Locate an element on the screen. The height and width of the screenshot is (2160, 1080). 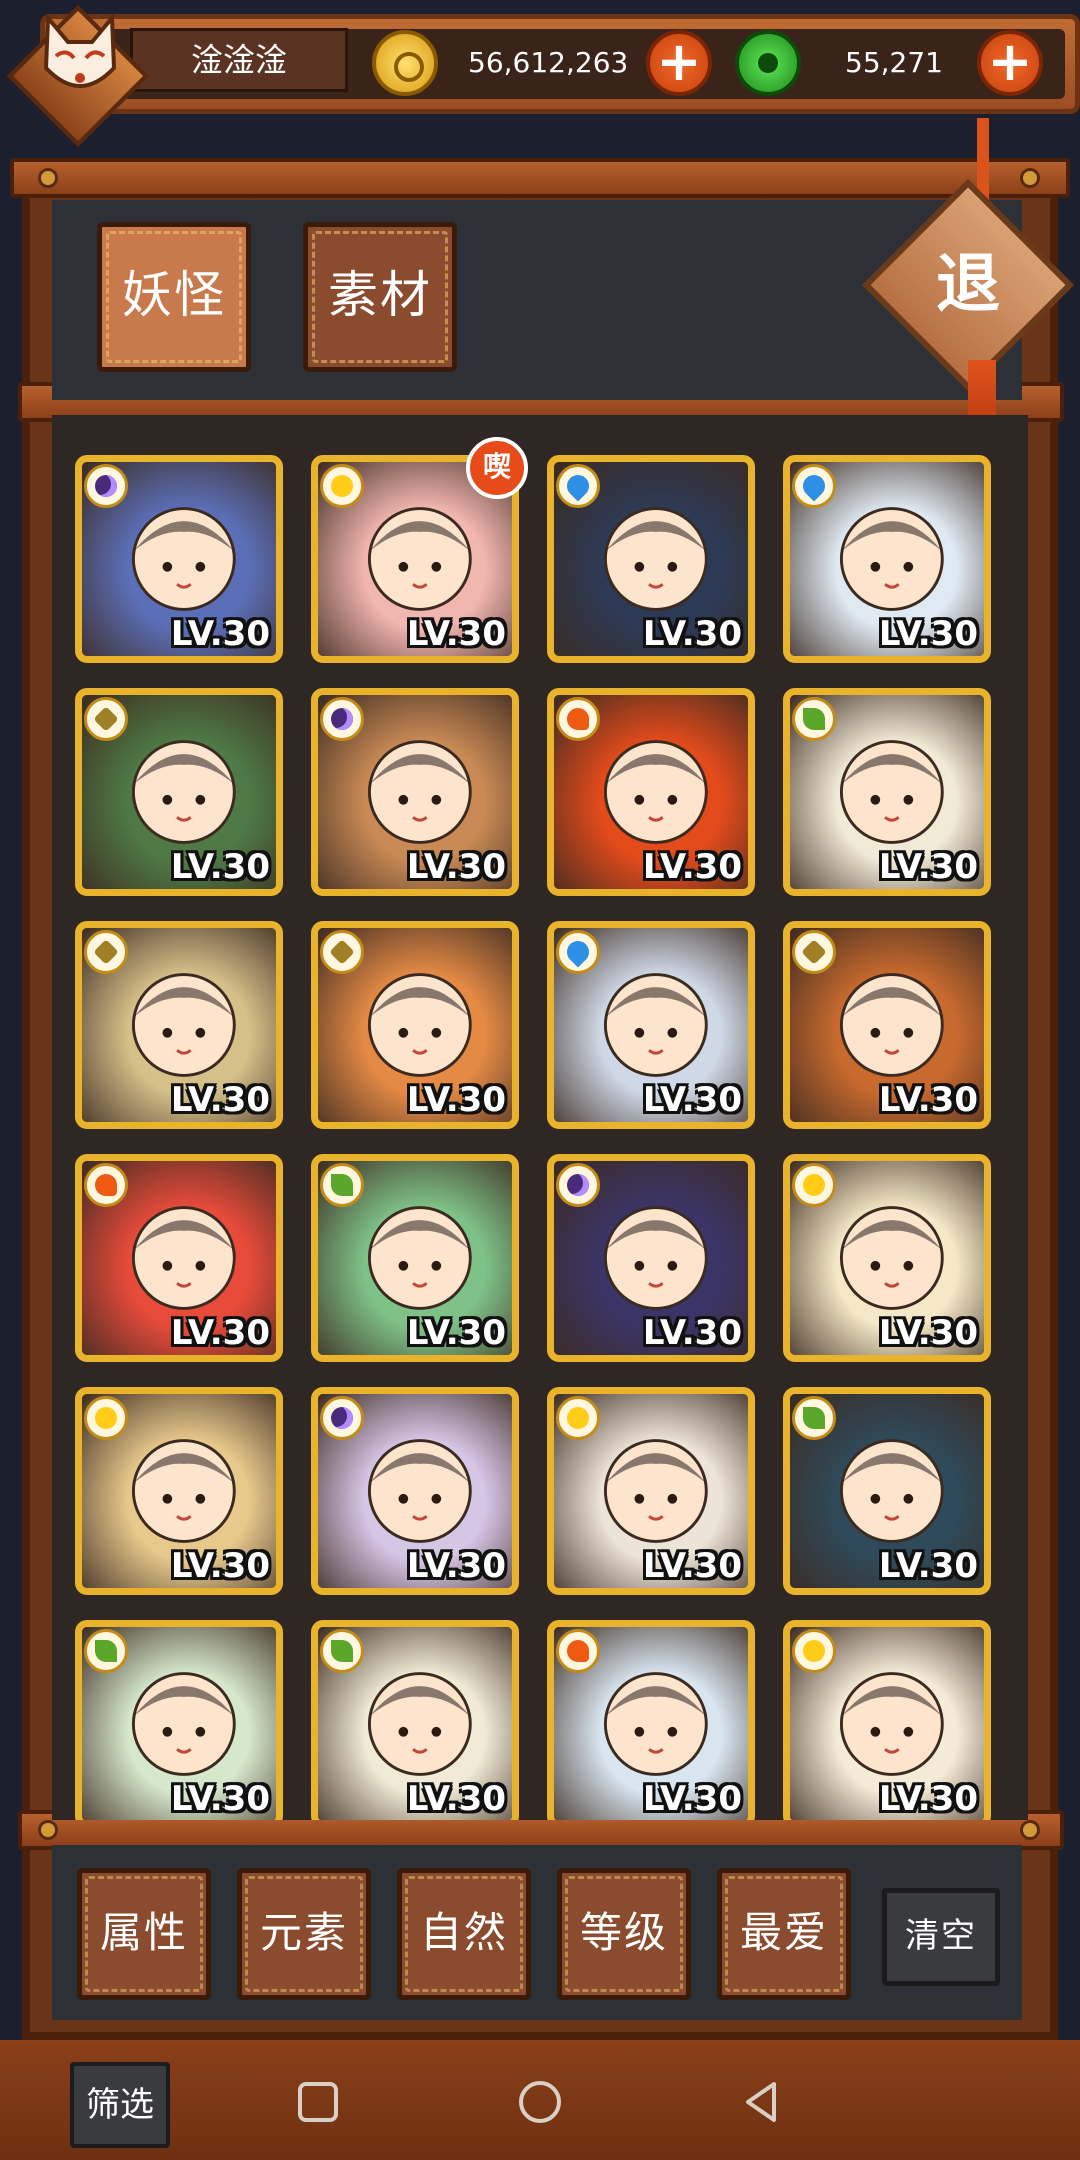
jade-amount: 55,271 is located at coordinates (894, 62).